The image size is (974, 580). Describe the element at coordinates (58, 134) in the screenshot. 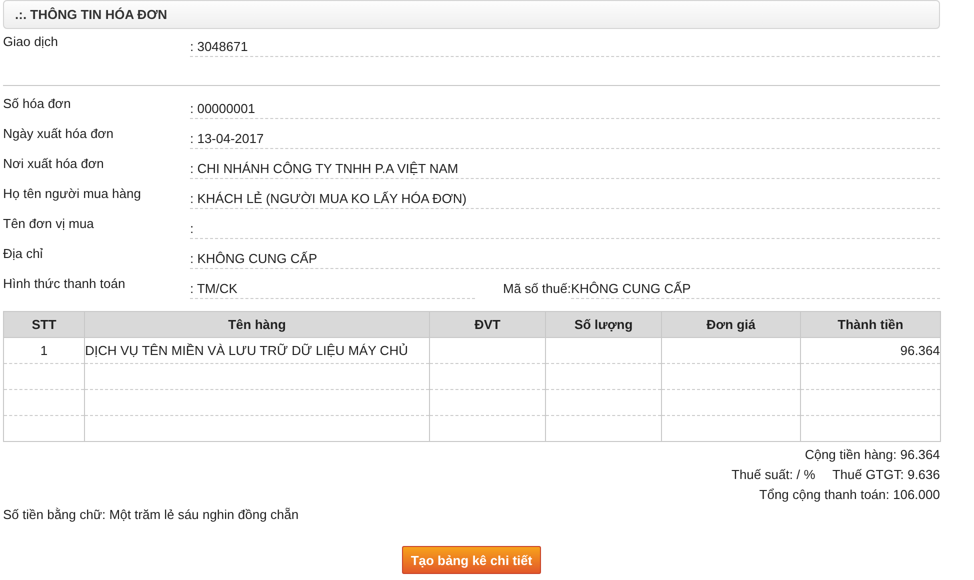

I see `field-label: Ngày xuất hóa đơn` at that location.